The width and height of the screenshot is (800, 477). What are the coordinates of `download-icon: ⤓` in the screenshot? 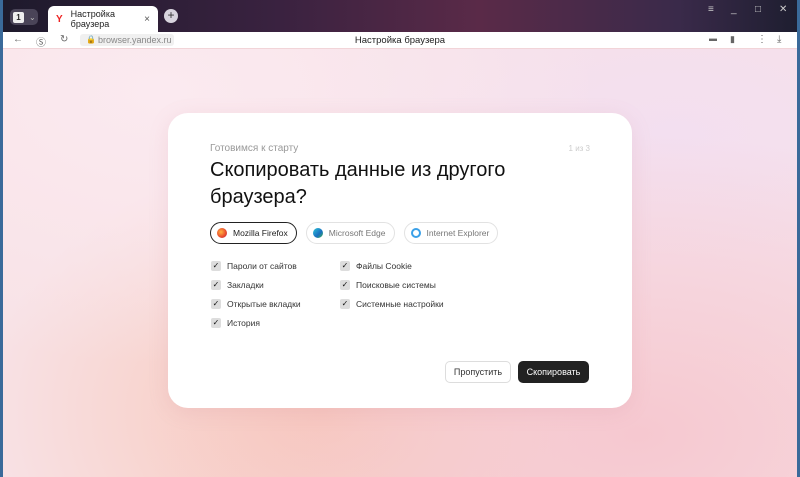 It's located at (779, 39).